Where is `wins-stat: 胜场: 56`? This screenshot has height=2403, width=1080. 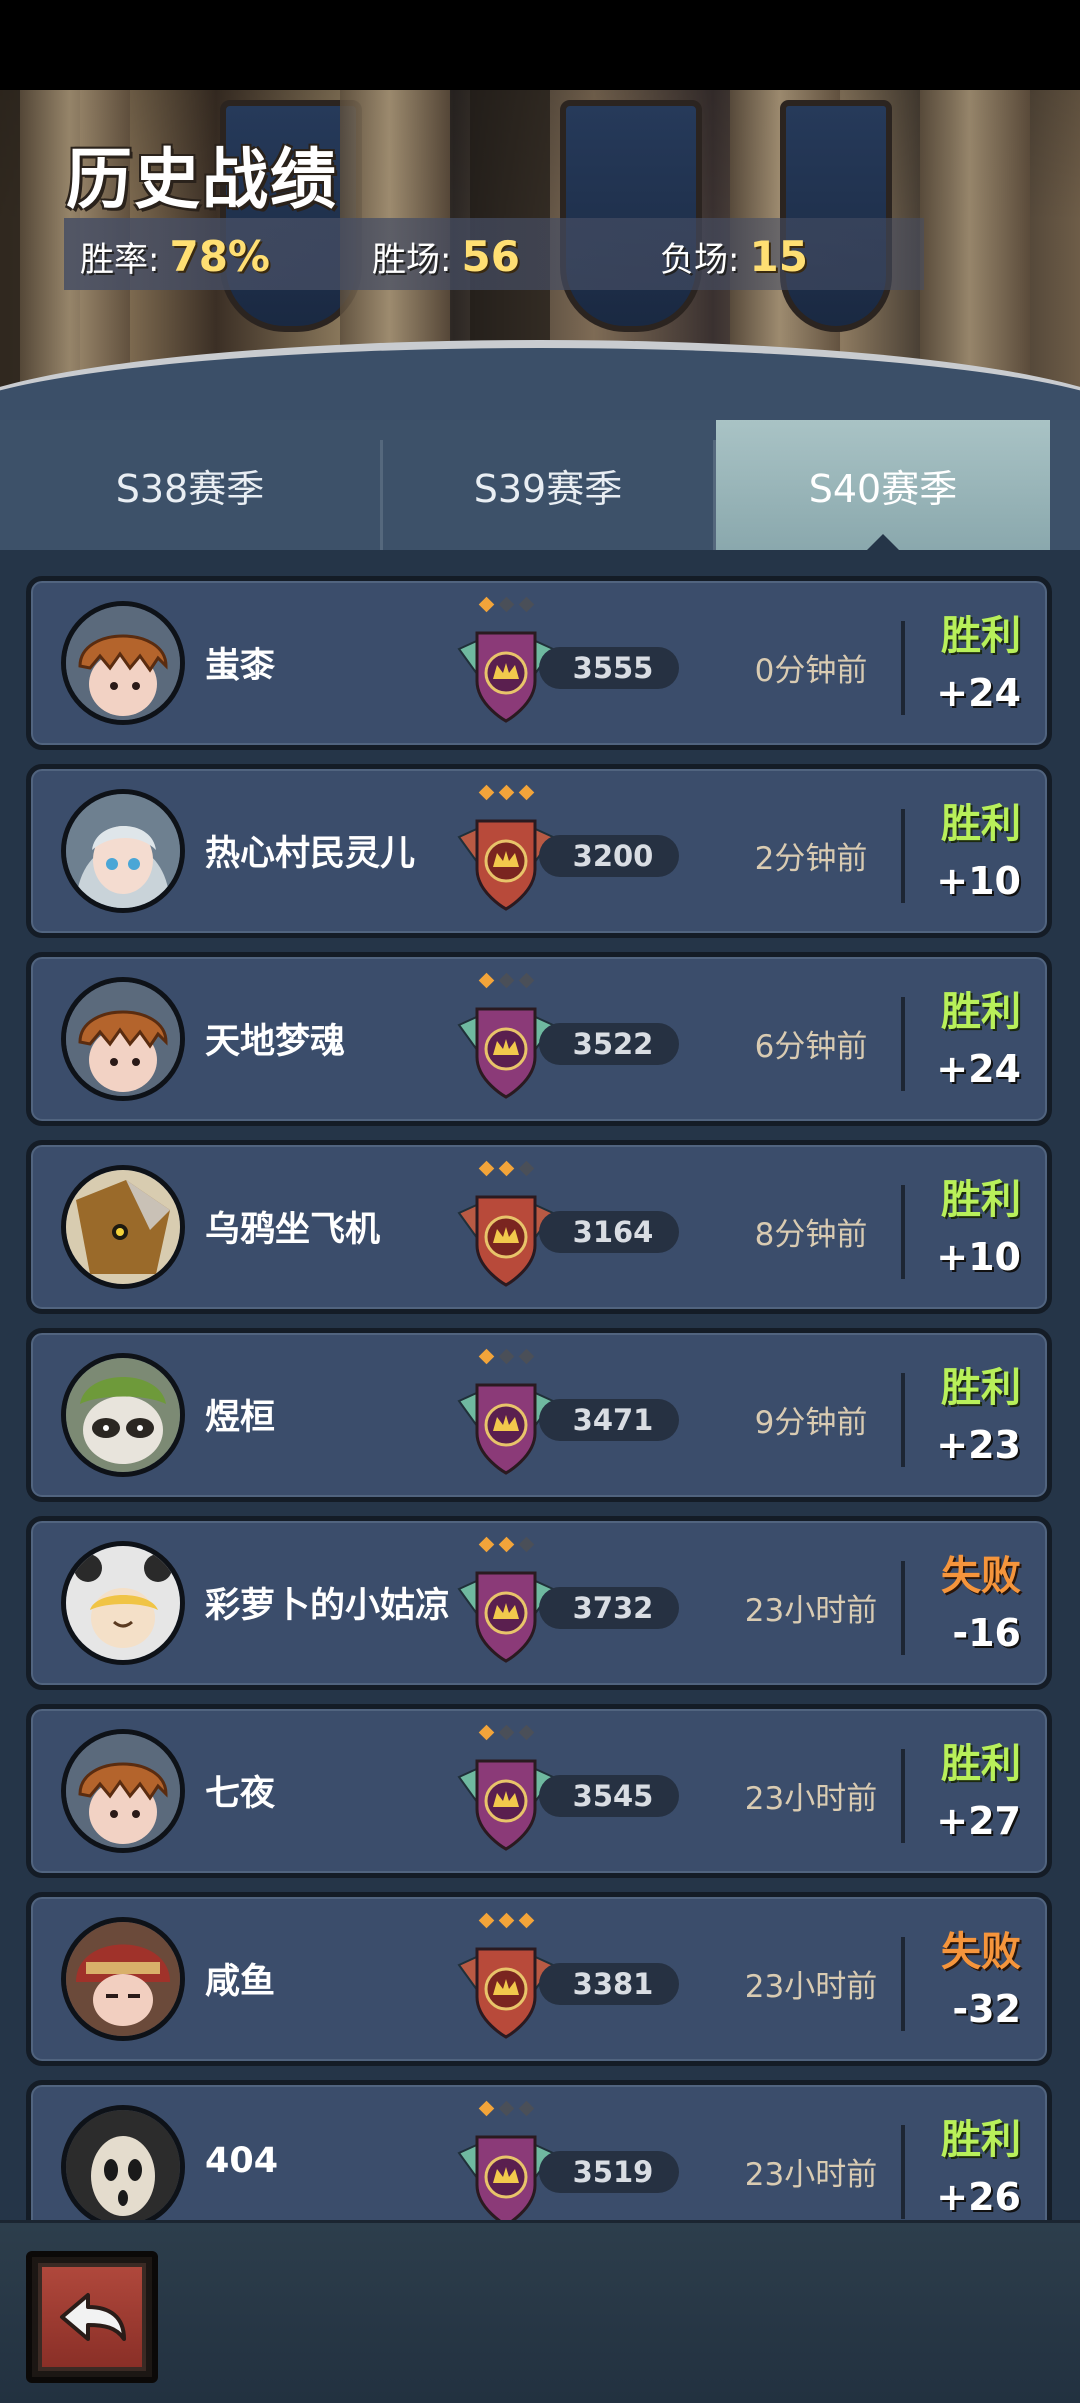 wins-stat: 胜场: 56 is located at coordinates (446, 256).